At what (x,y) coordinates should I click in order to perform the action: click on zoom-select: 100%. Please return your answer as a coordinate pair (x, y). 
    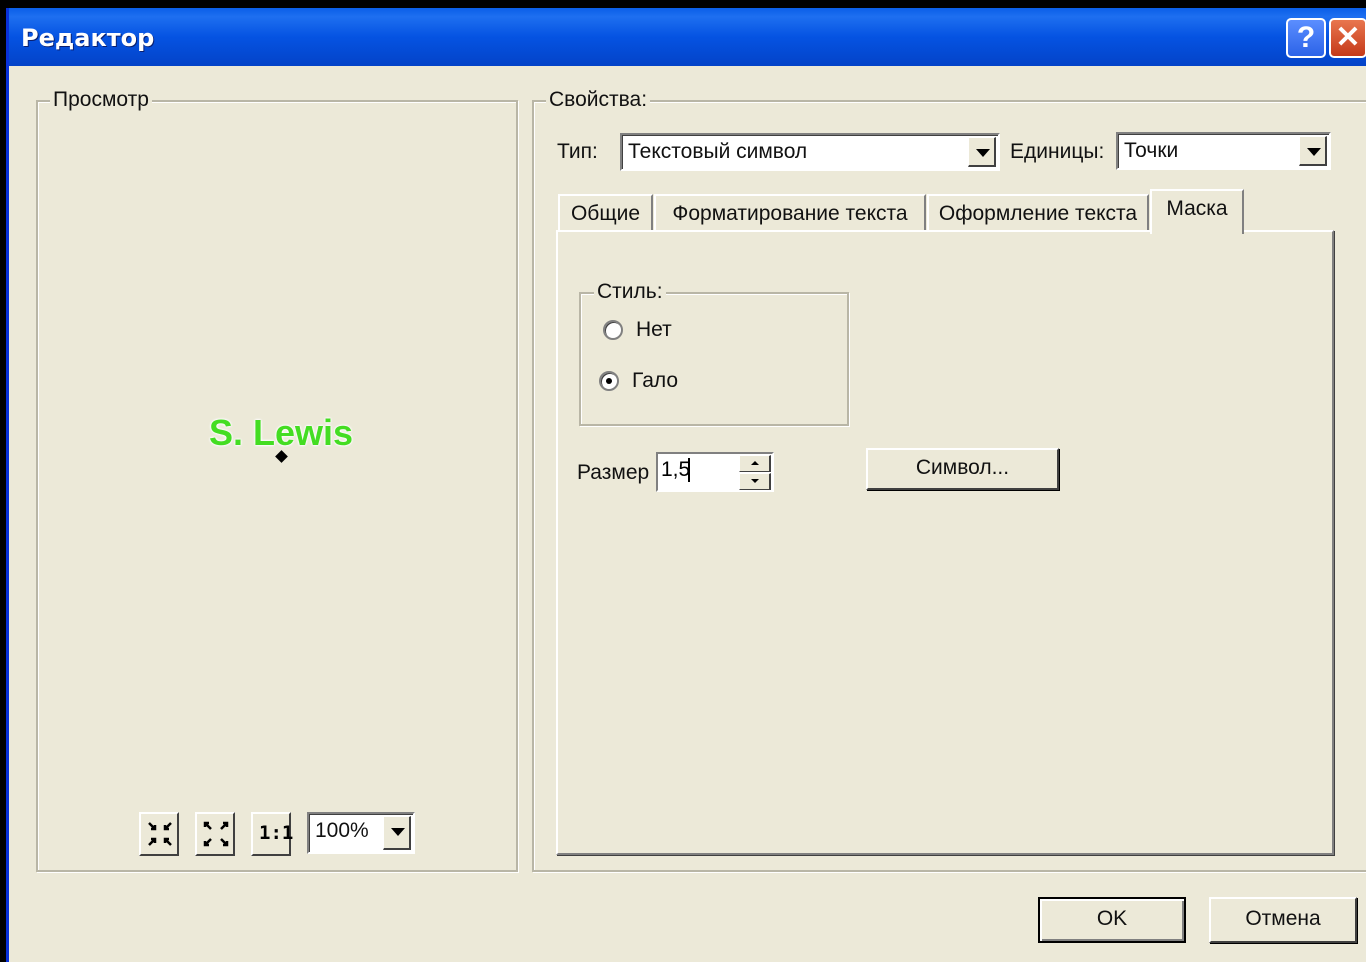
    Looking at the image, I should click on (361, 833).